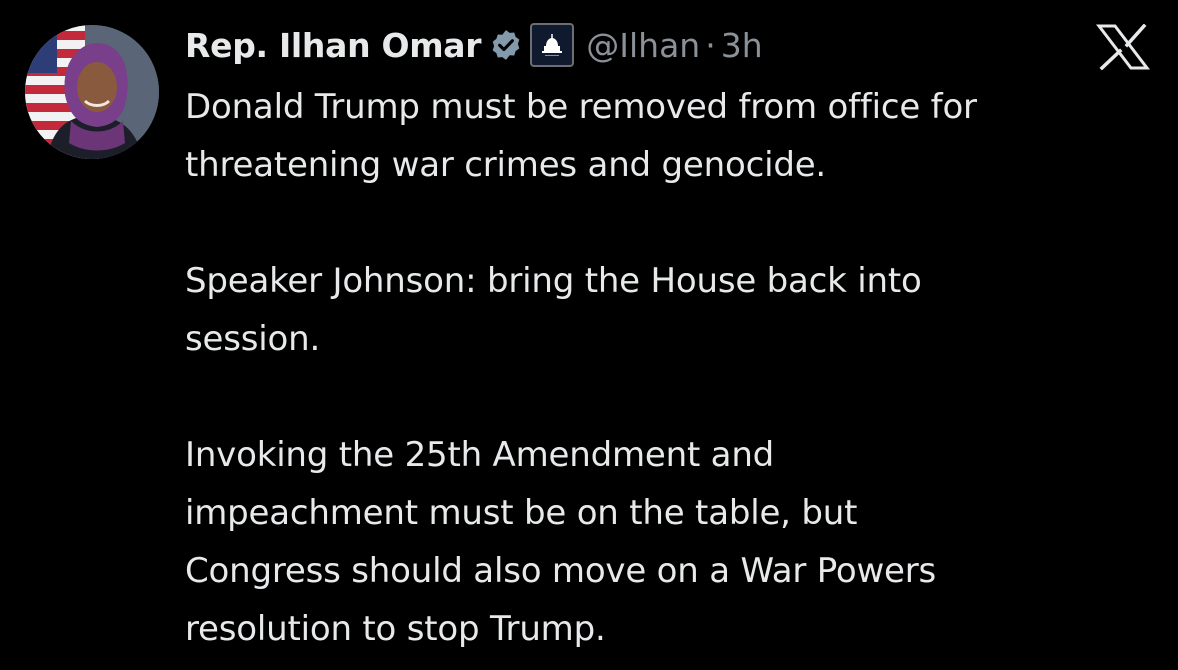 The width and height of the screenshot is (1178, 670). What do you see at coordinates (1123, 47) in the screenshot?
I see `x-logo-icon` at bounding box center [1123, 47].